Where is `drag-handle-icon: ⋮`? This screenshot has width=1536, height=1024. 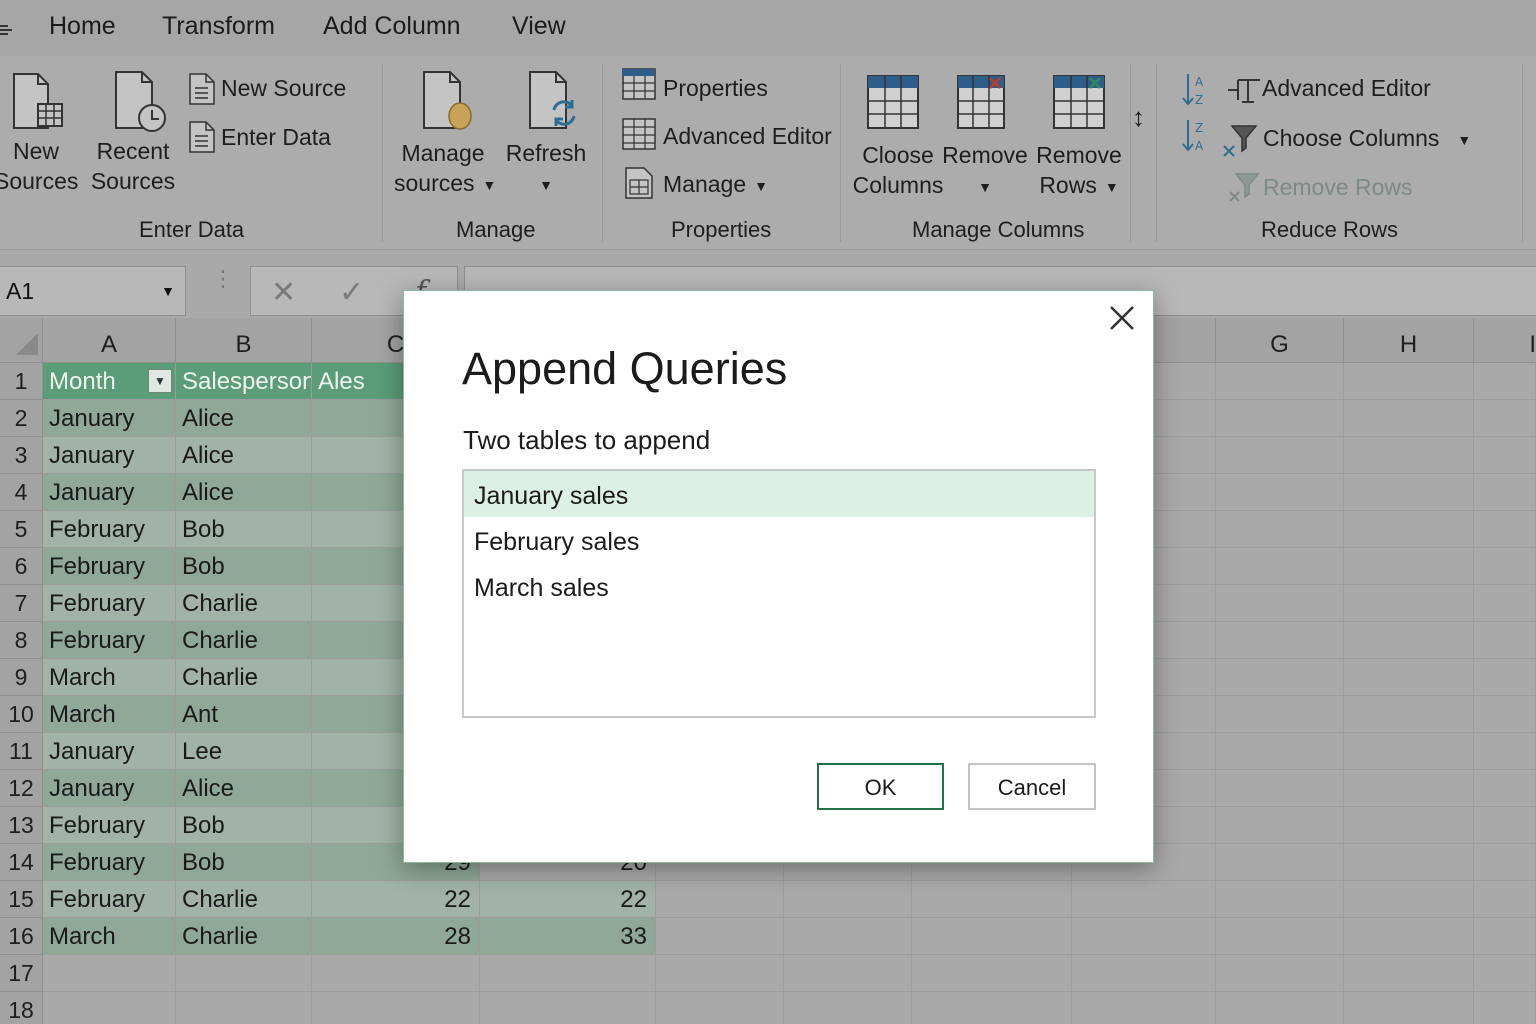
drag-handle-icon: ⋮ is located at coordinates (223, 279).